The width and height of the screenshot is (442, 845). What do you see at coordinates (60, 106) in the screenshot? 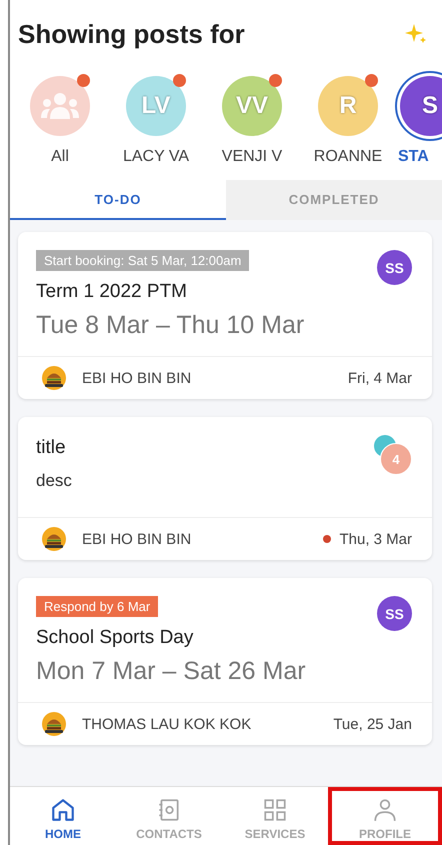
I see `people-icon` at bounding box center [60, 106].